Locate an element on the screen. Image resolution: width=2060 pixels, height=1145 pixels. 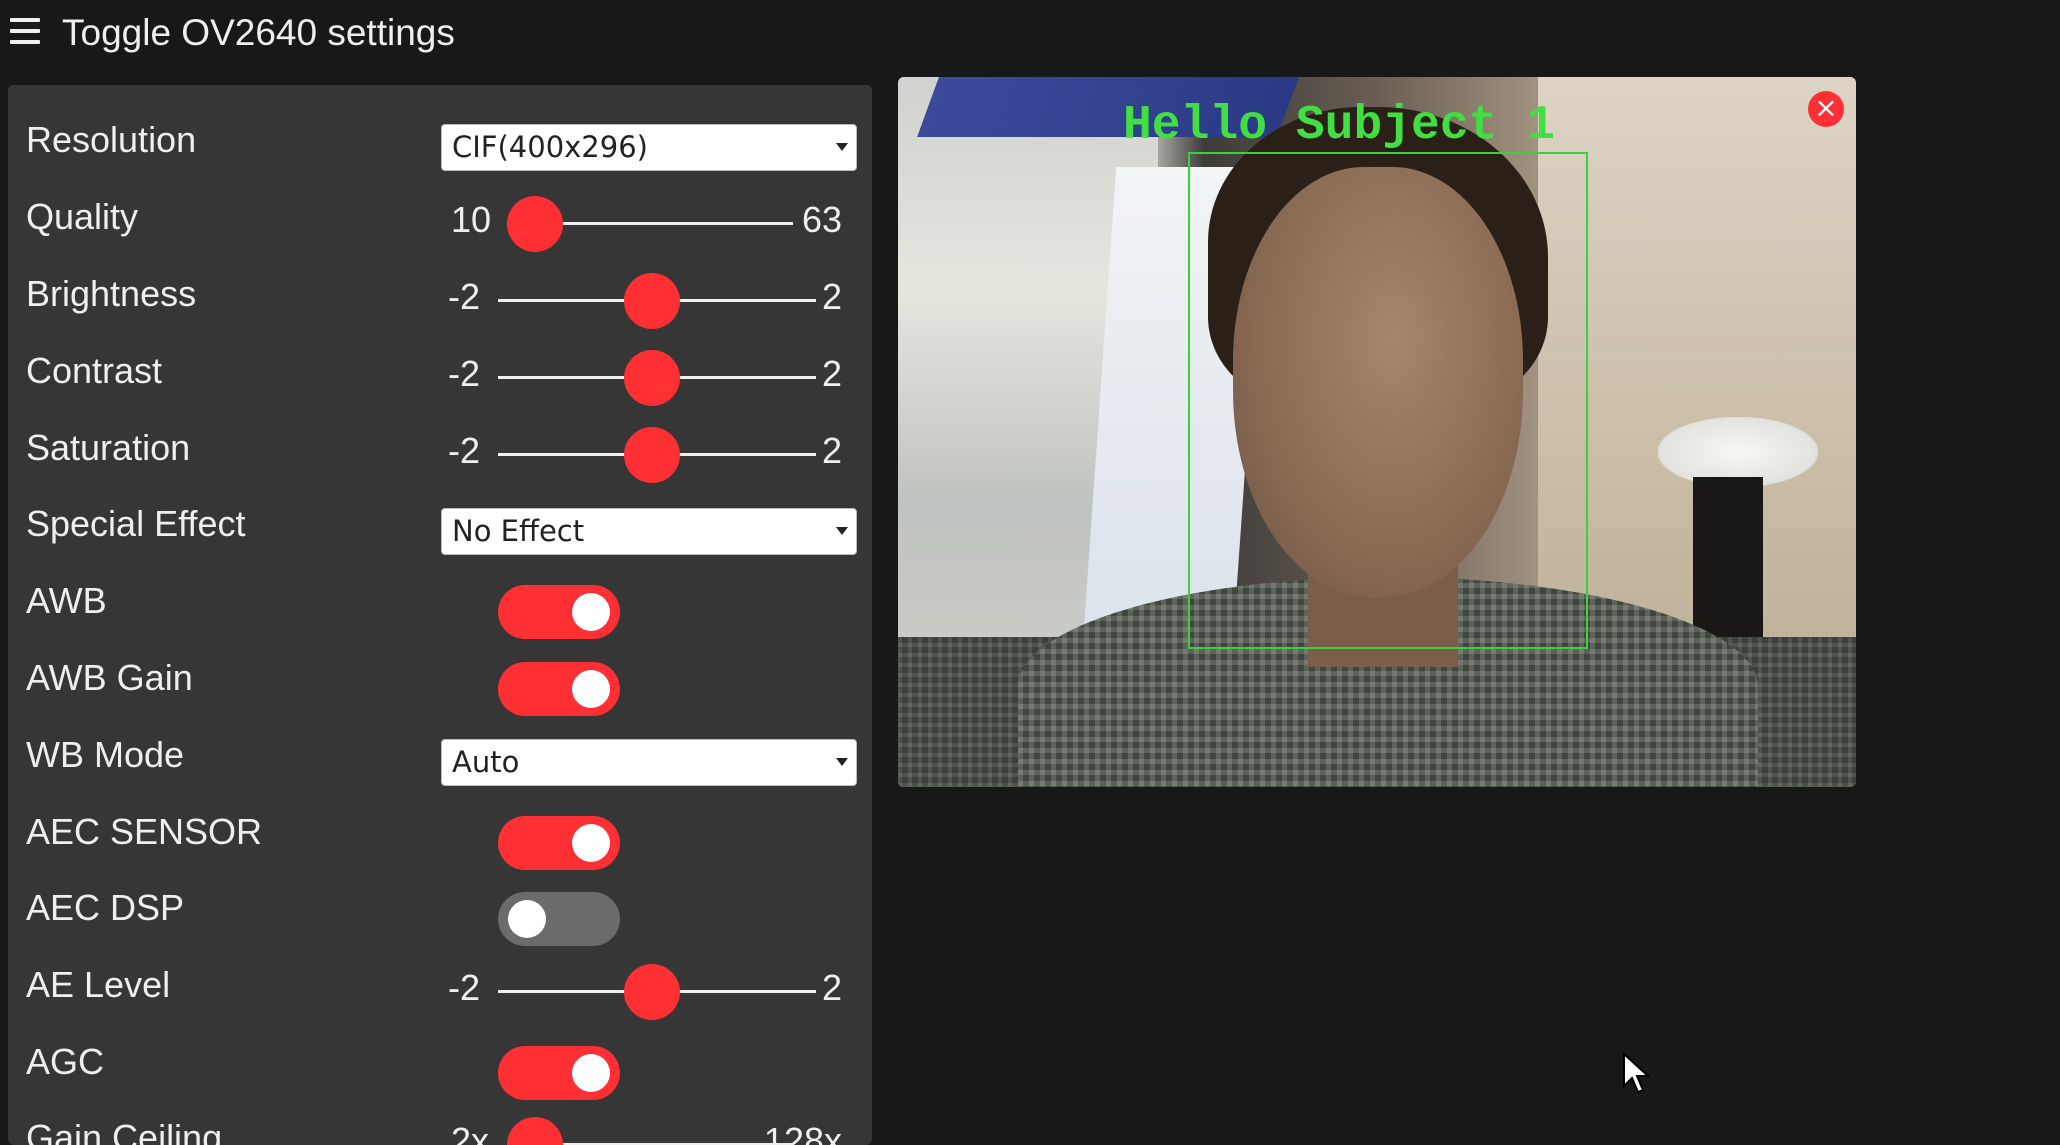
ae-level-min: -2 is located at coordinates (464, 987).